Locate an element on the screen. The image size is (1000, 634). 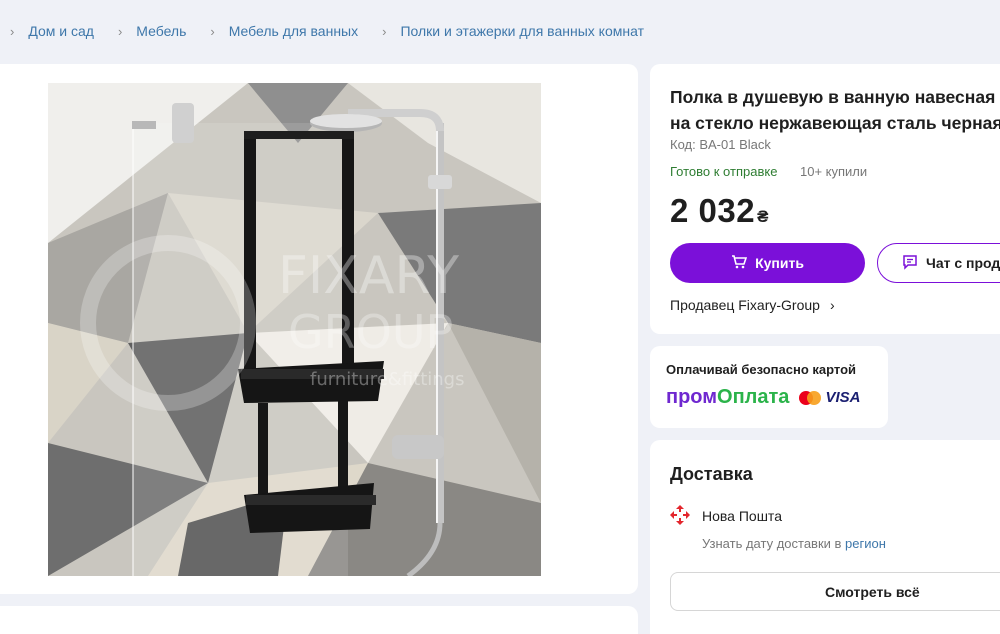
seller-link: Продавец Fixary-Group › is located at coordinates (752, 305).